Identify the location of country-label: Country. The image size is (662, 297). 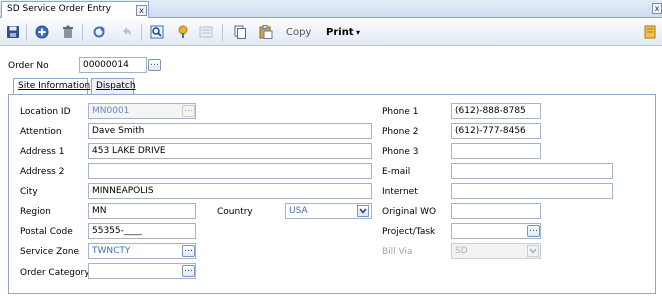
(235, 212).